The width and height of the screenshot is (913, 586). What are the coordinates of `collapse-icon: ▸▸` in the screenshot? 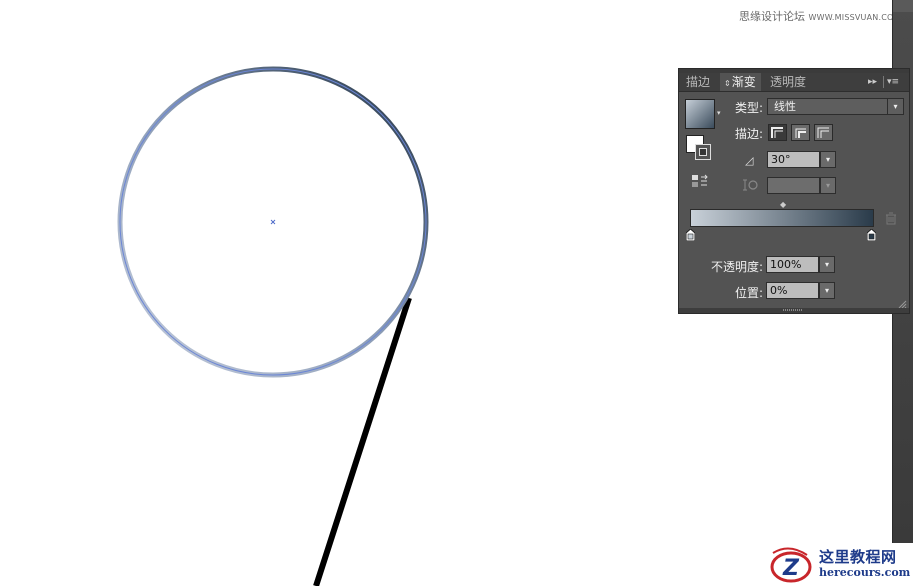 It's located at (872, 82).